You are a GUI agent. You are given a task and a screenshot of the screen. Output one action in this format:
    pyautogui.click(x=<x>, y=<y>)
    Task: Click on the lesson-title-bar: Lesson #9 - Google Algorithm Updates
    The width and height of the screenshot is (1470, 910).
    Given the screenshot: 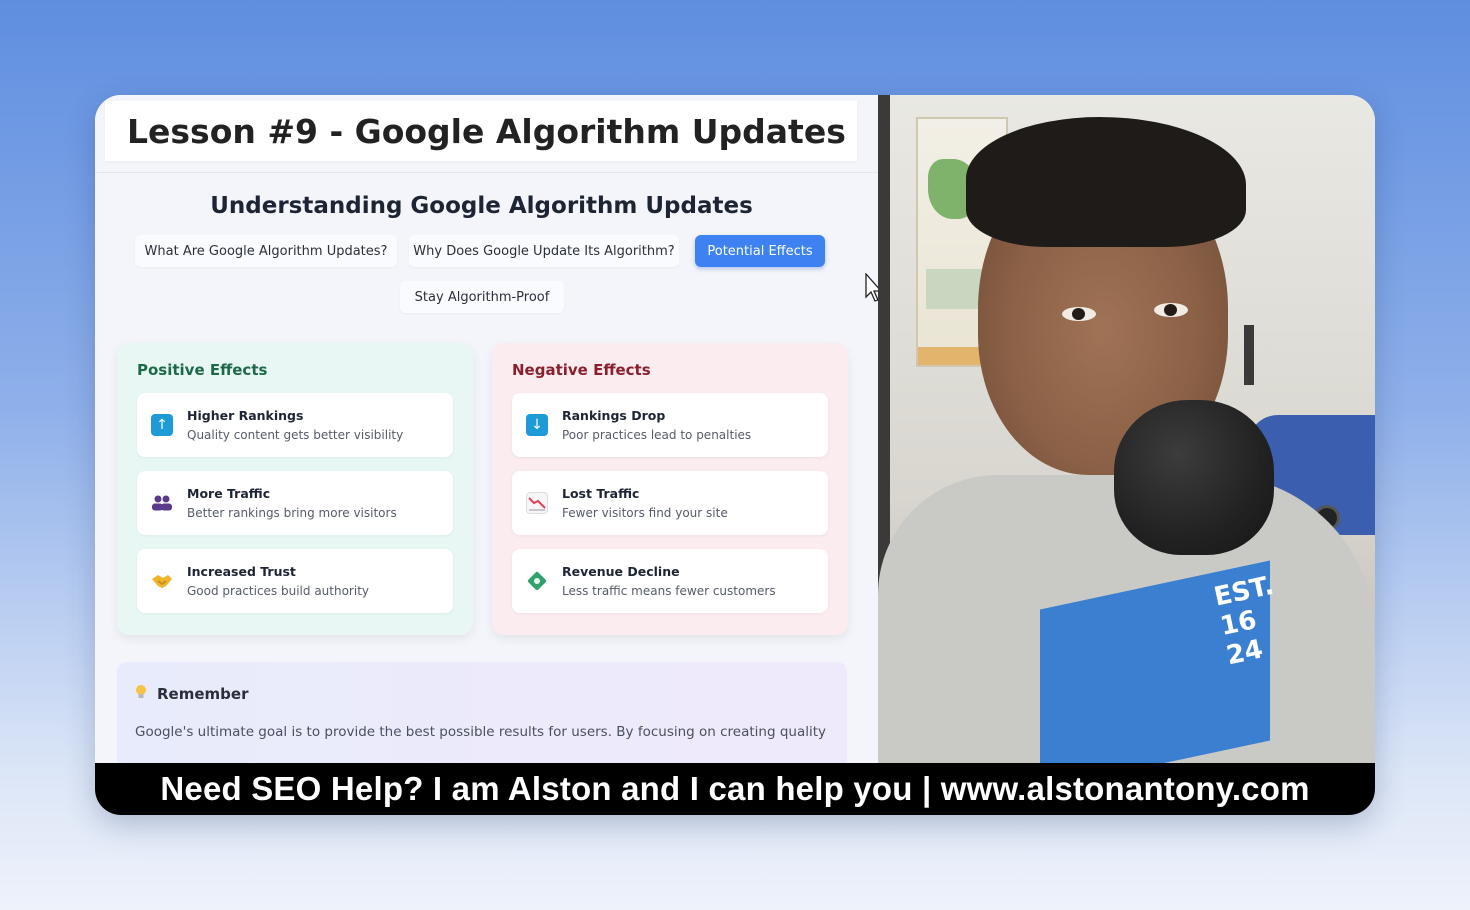 What is the action you would take?
    pyautogui.click(x=481, y=131)
    